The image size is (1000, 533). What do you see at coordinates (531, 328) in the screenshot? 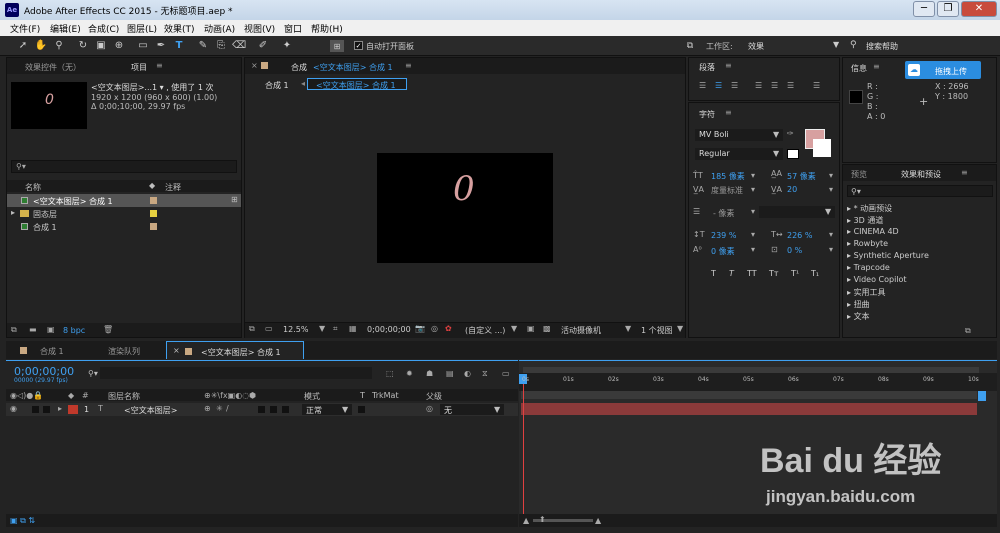
I see `region-icon: ▣` at bounding box center [531, 328].